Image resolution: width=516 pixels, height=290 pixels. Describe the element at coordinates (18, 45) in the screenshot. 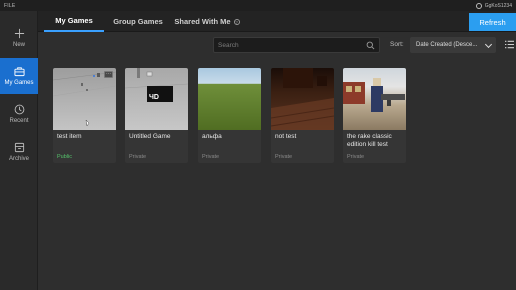

I see `sidebar-item-label: New` at that location.